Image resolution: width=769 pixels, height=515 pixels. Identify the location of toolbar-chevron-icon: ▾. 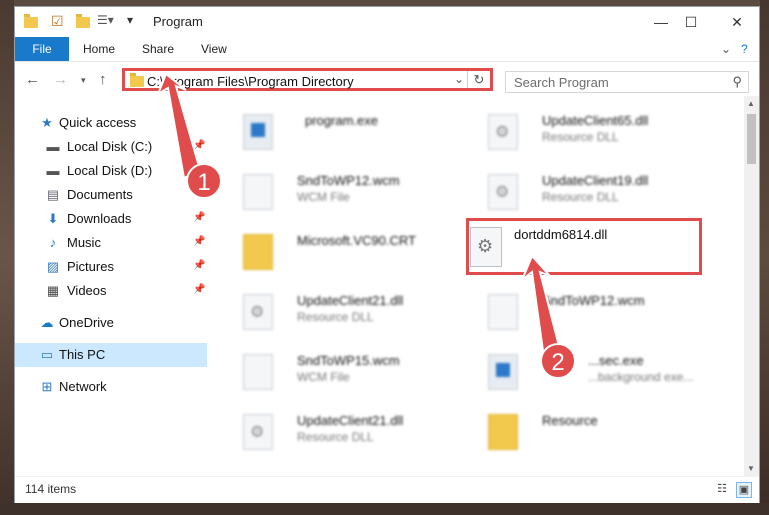
(135, 21).